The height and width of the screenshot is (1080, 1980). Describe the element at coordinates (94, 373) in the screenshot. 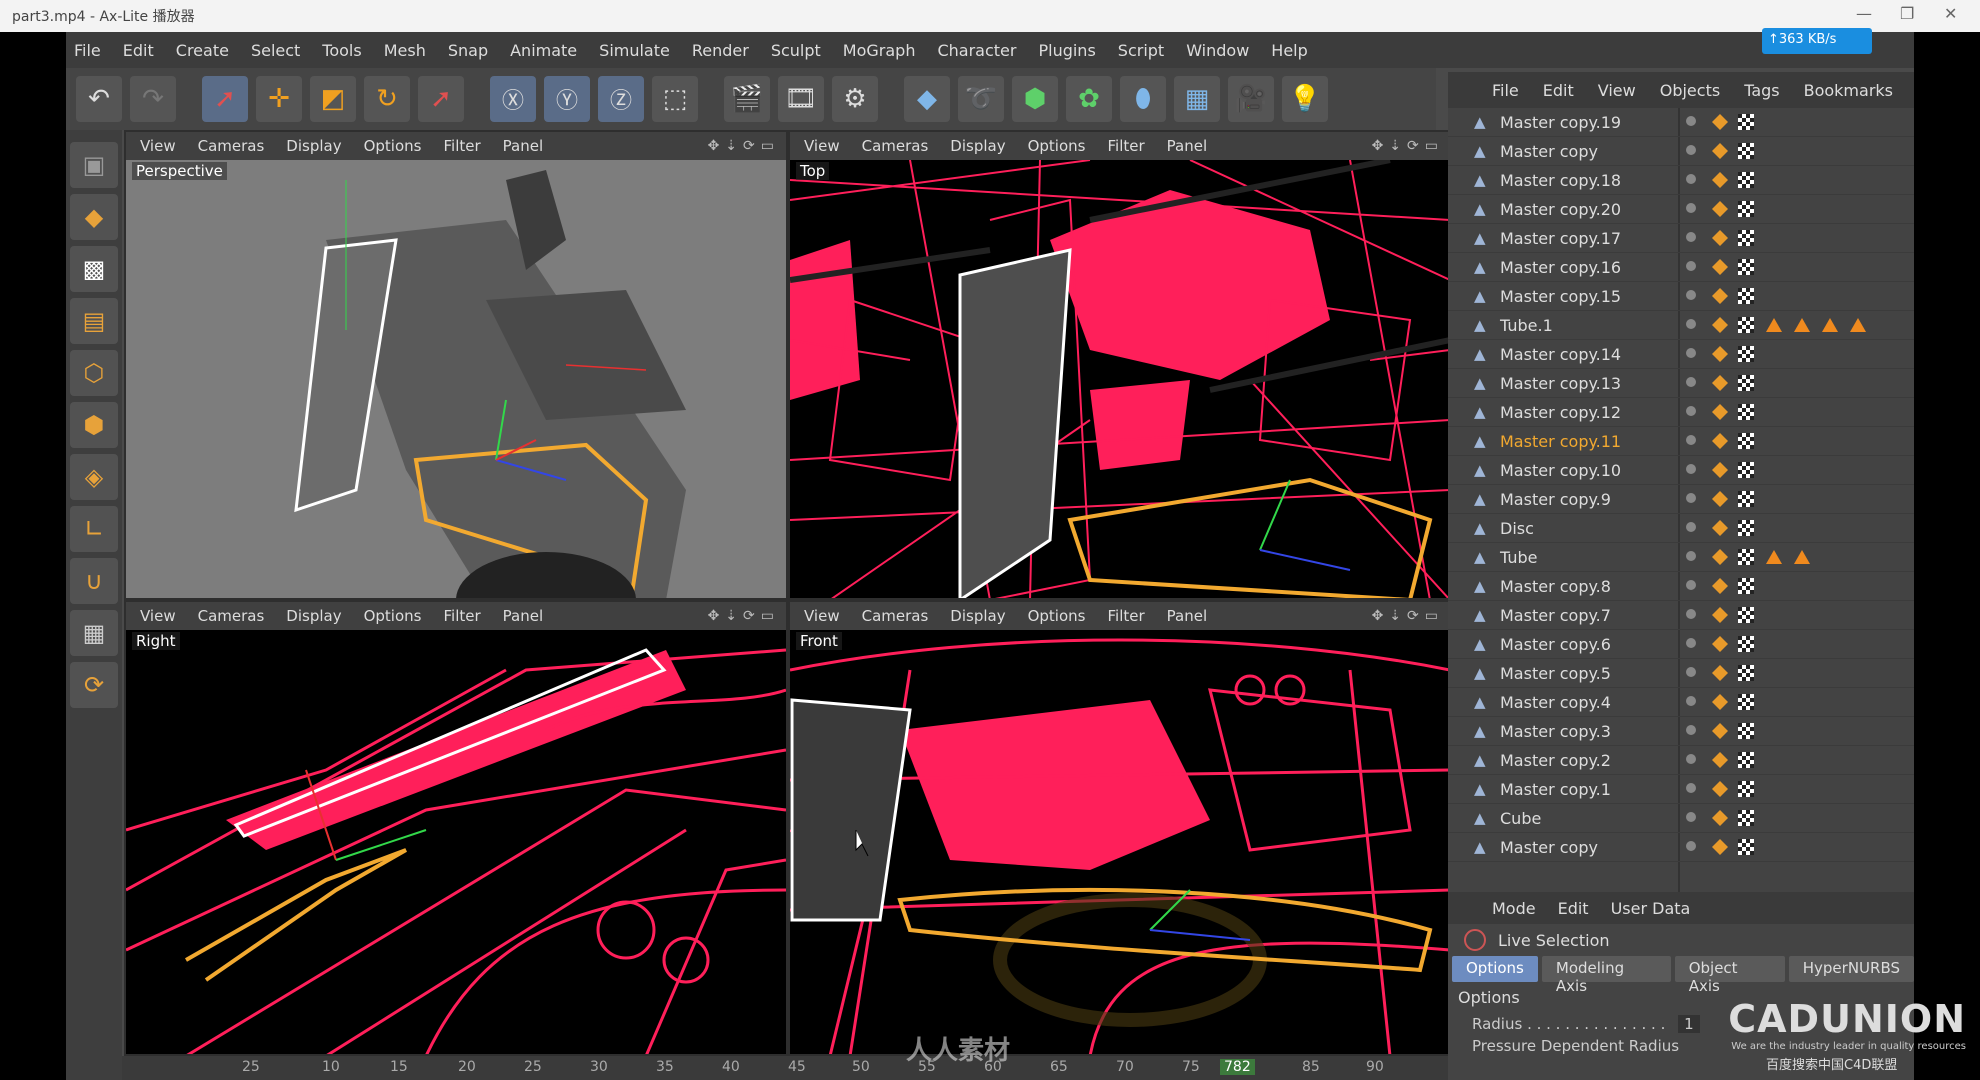

I see `points-mode-icon: ⬡` at that location.